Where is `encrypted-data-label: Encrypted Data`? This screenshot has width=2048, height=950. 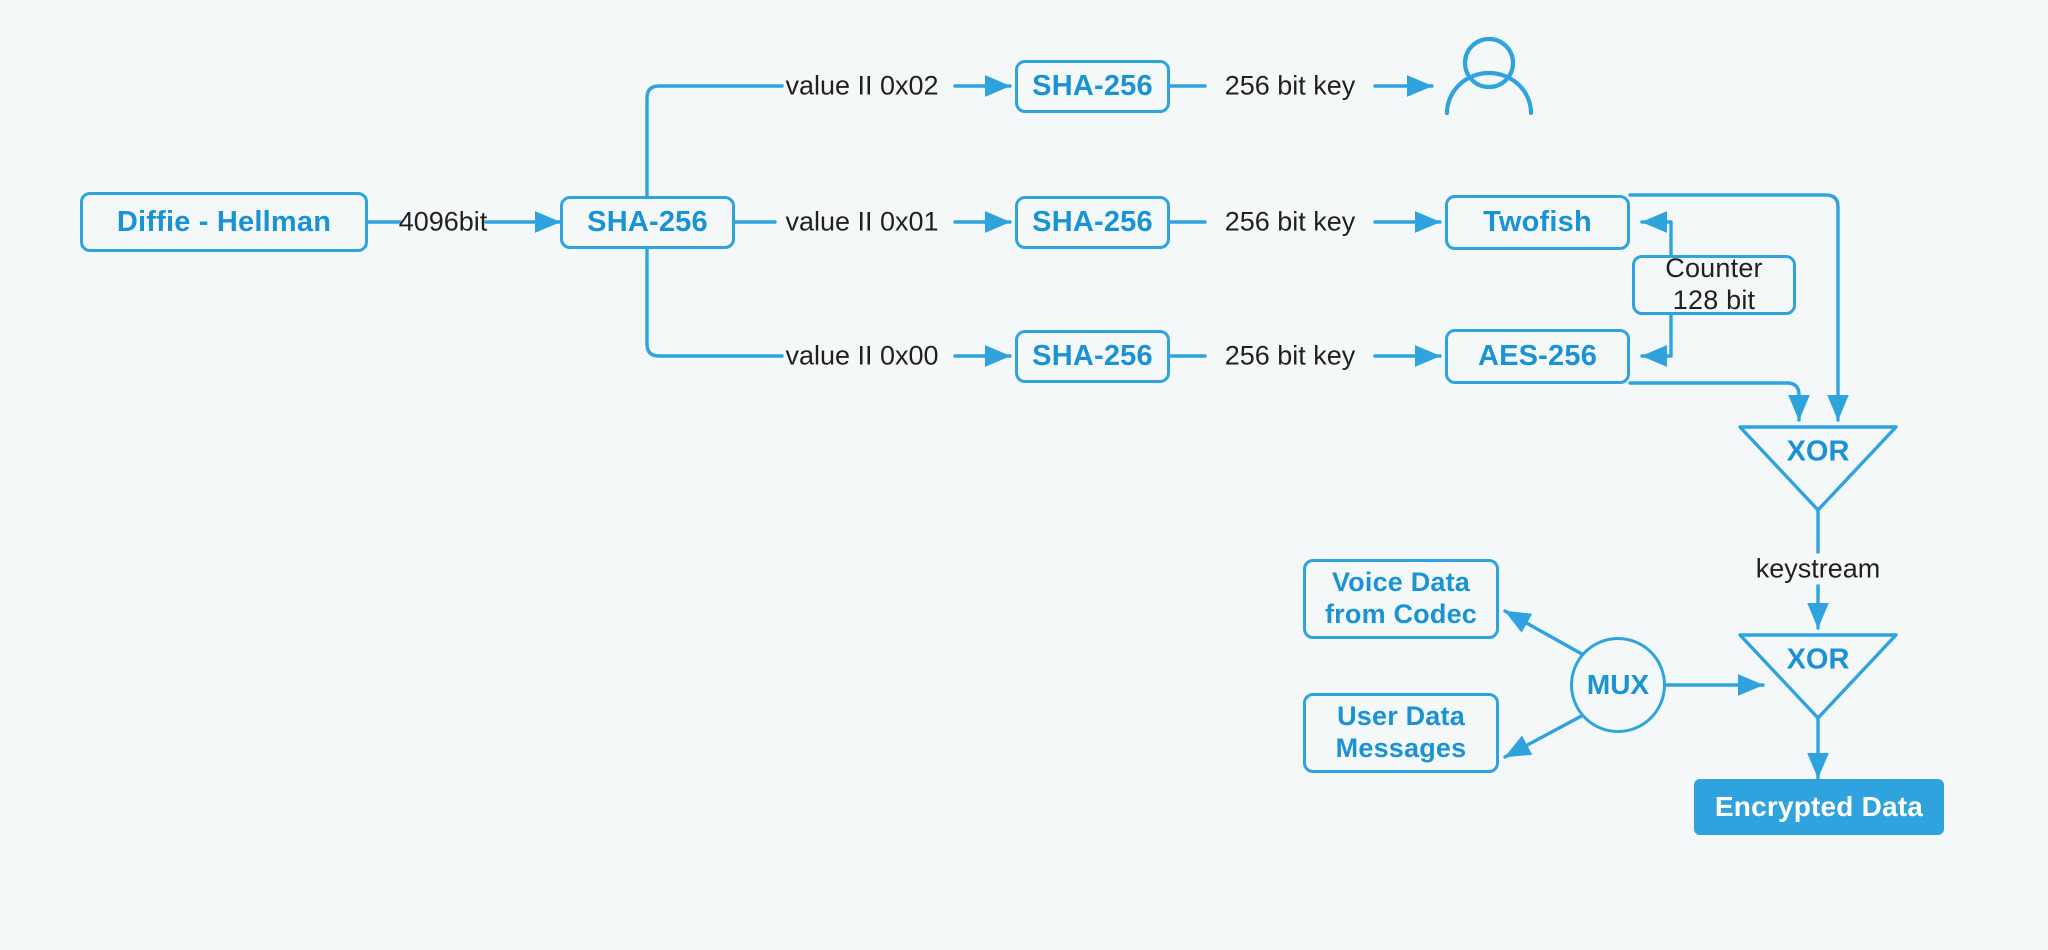 encrypted-data-label: Encrypted Data is located at coordinates (1819, 807).